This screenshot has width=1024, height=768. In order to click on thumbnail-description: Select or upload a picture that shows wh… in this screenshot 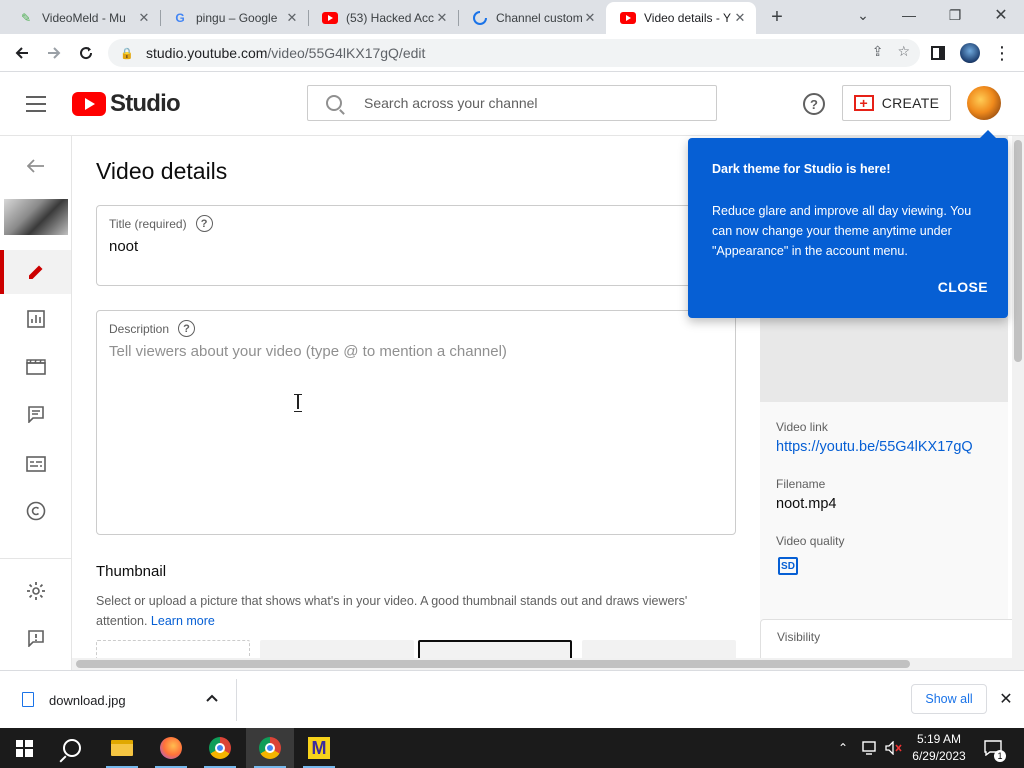, I will do `click(411, 611)`.